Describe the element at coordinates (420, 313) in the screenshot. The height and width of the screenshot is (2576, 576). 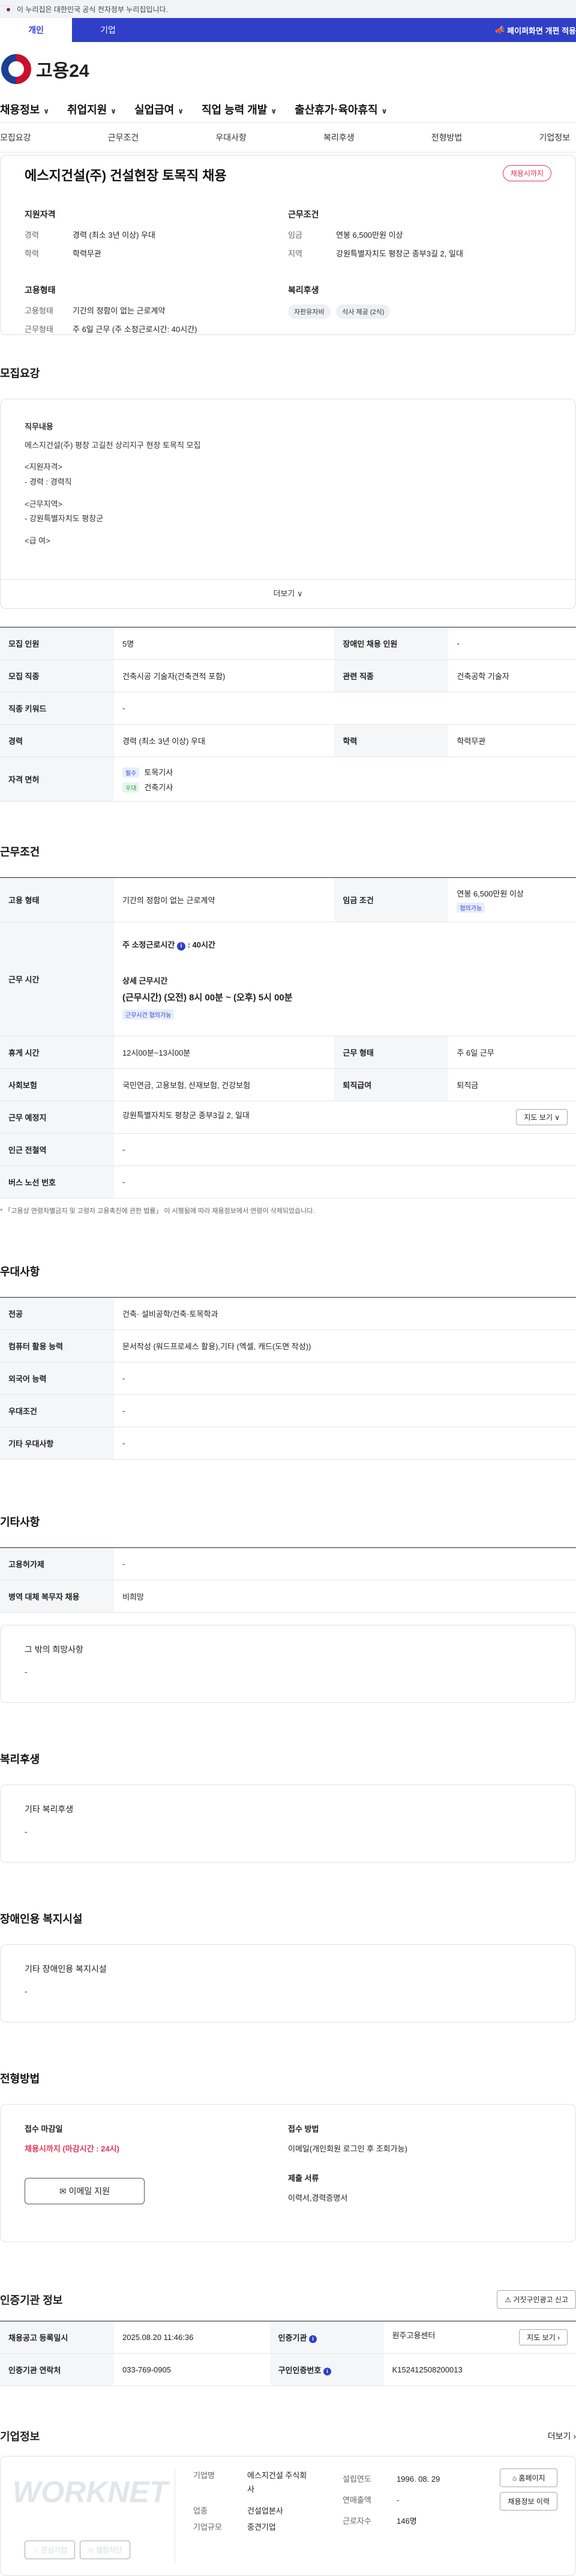
I see `welfare-summary-block: 복리후생 자판유자비 식사 제공 (2식)` at that location.